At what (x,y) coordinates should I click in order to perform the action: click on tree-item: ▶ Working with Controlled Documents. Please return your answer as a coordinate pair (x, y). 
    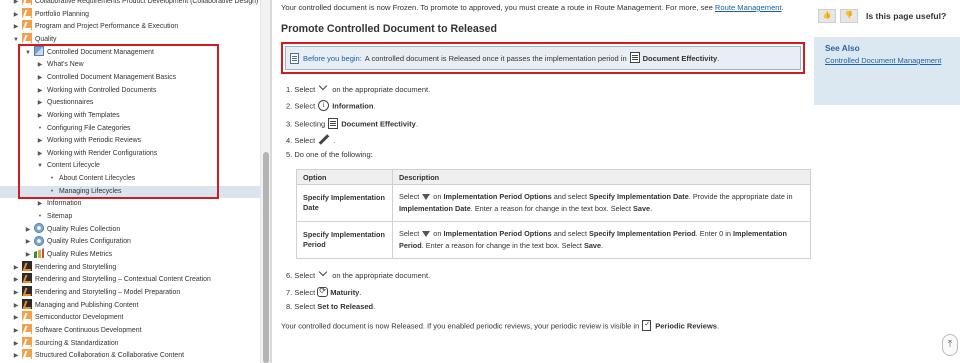
    Looking at the image, I should click on (78, 91).